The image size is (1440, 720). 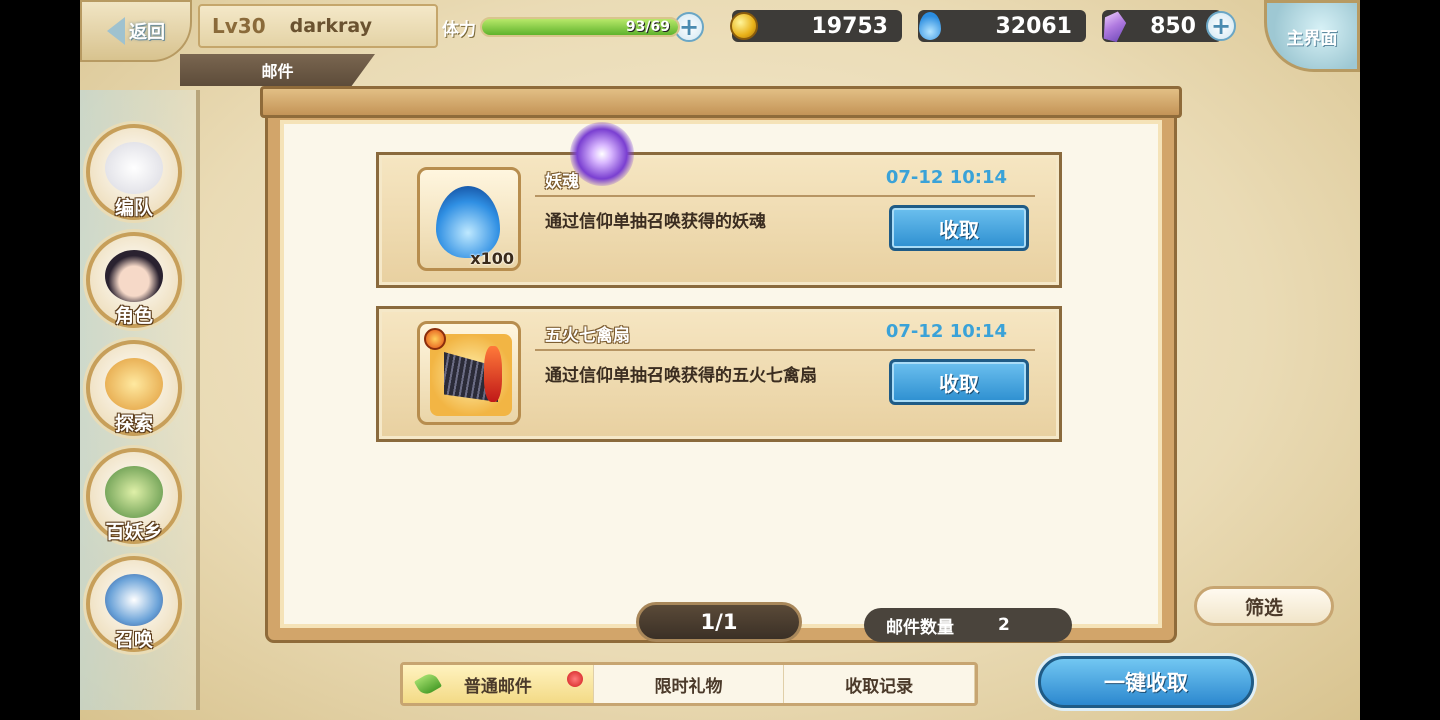 I want to click on tab-limited-gift: 限时礼物, so click(x=689, y=684).